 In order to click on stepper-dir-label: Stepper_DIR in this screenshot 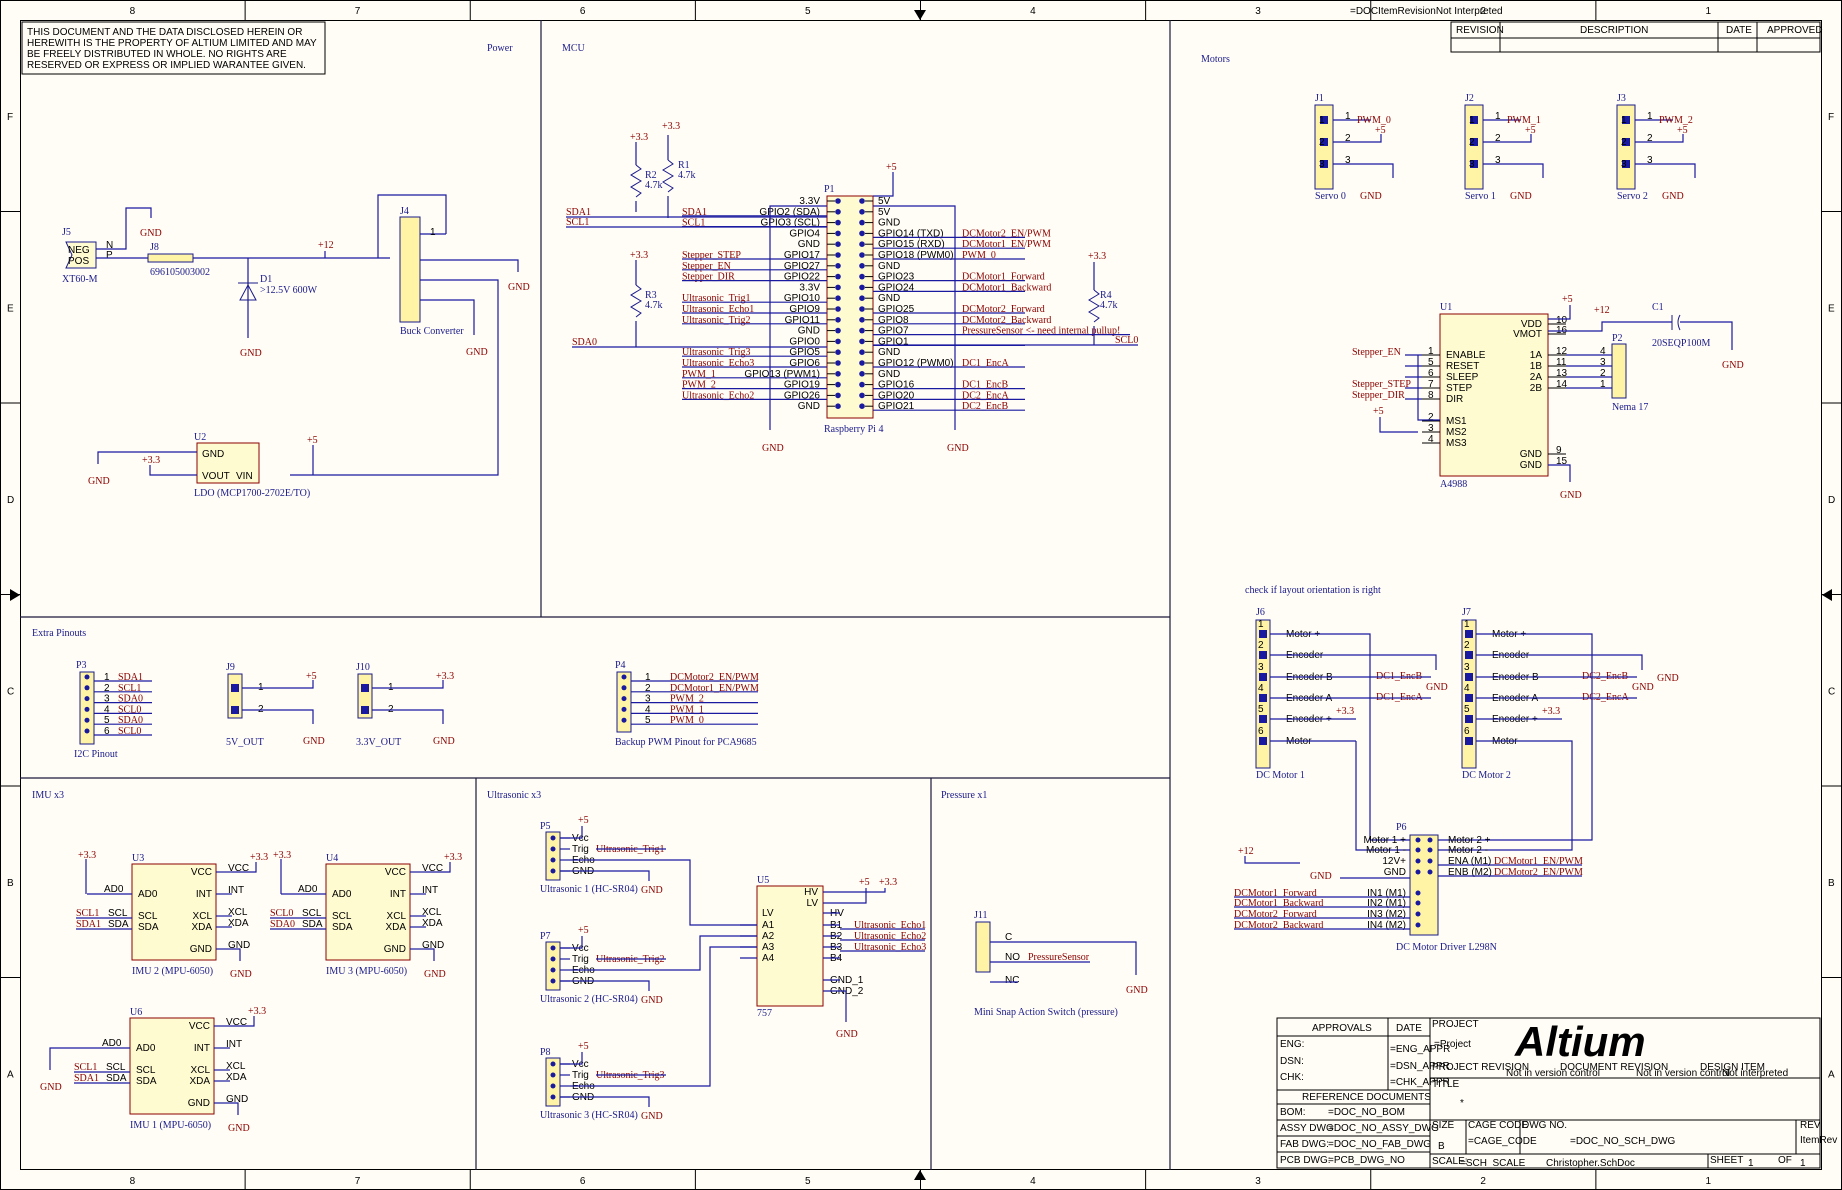, I will do `click(1378, 395)`.